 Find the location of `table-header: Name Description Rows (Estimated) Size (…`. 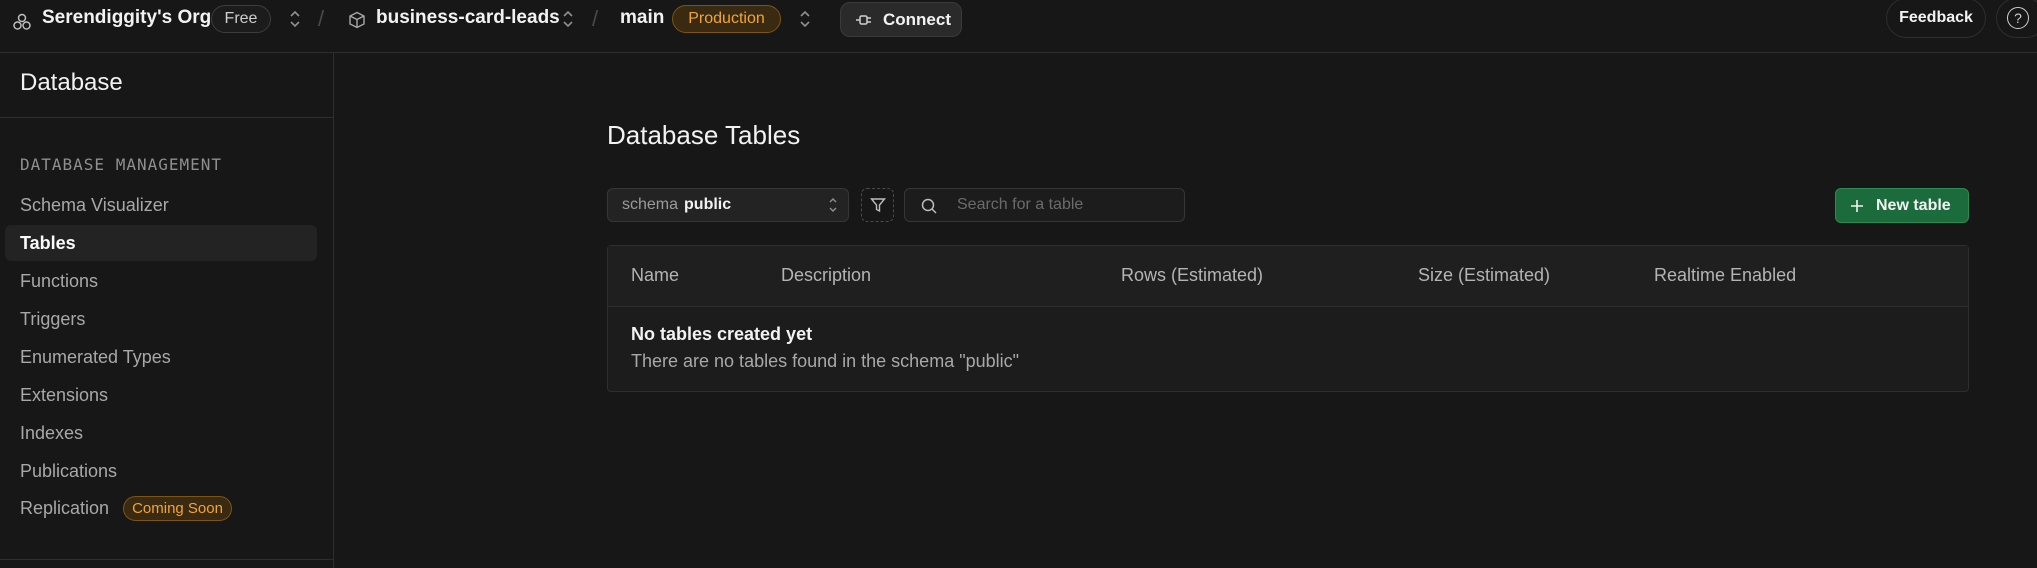

table-header: Name Description Rows (Estimated) Size (… is located at coordinates (1288, 276).